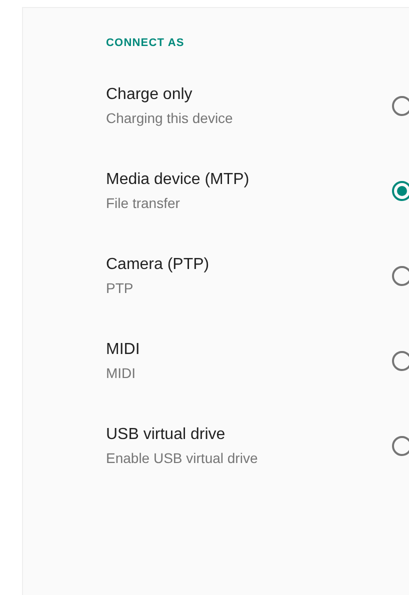 This screenshot has height=595, width=409. Describe the element at coordinates (257, 190) in the screenshot. I see `option-row: Media device (MTP) File transfer` at that location.